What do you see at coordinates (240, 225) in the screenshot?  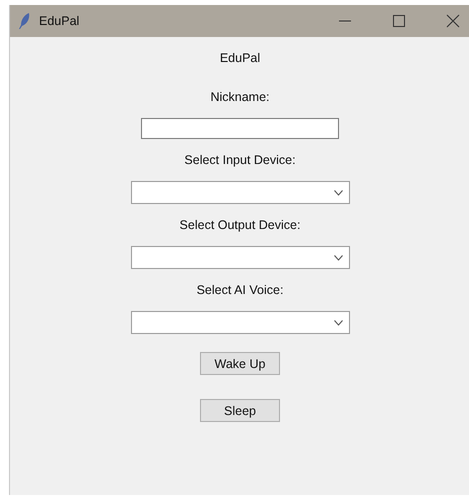 I see `field-label: Select Output Device:` at bounding box center [240, 225].